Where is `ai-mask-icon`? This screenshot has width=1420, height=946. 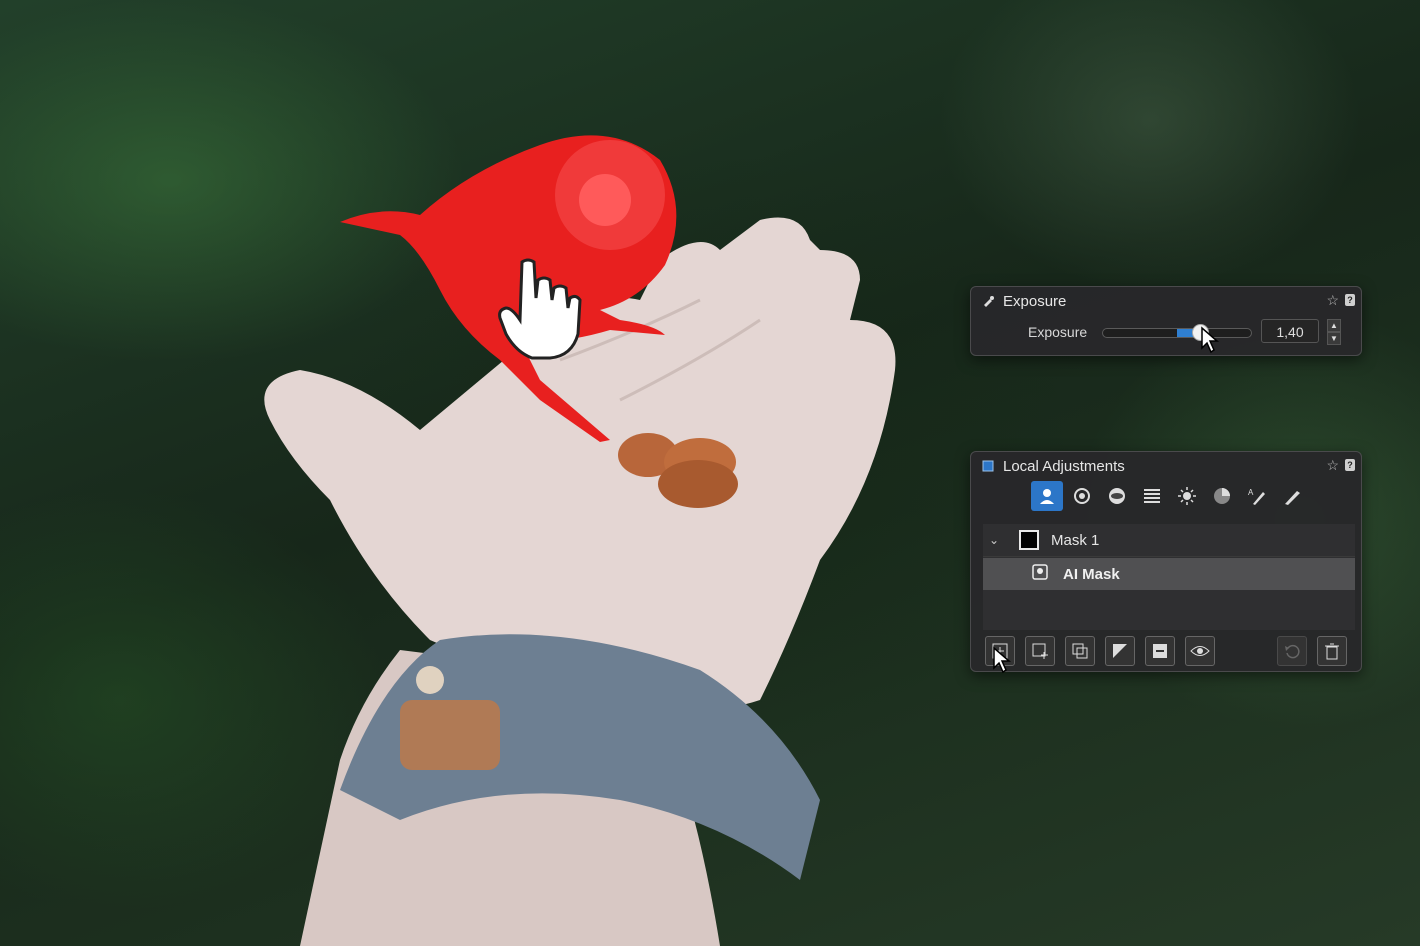 ai-mask-icon is located at coordinates (1047, 496).